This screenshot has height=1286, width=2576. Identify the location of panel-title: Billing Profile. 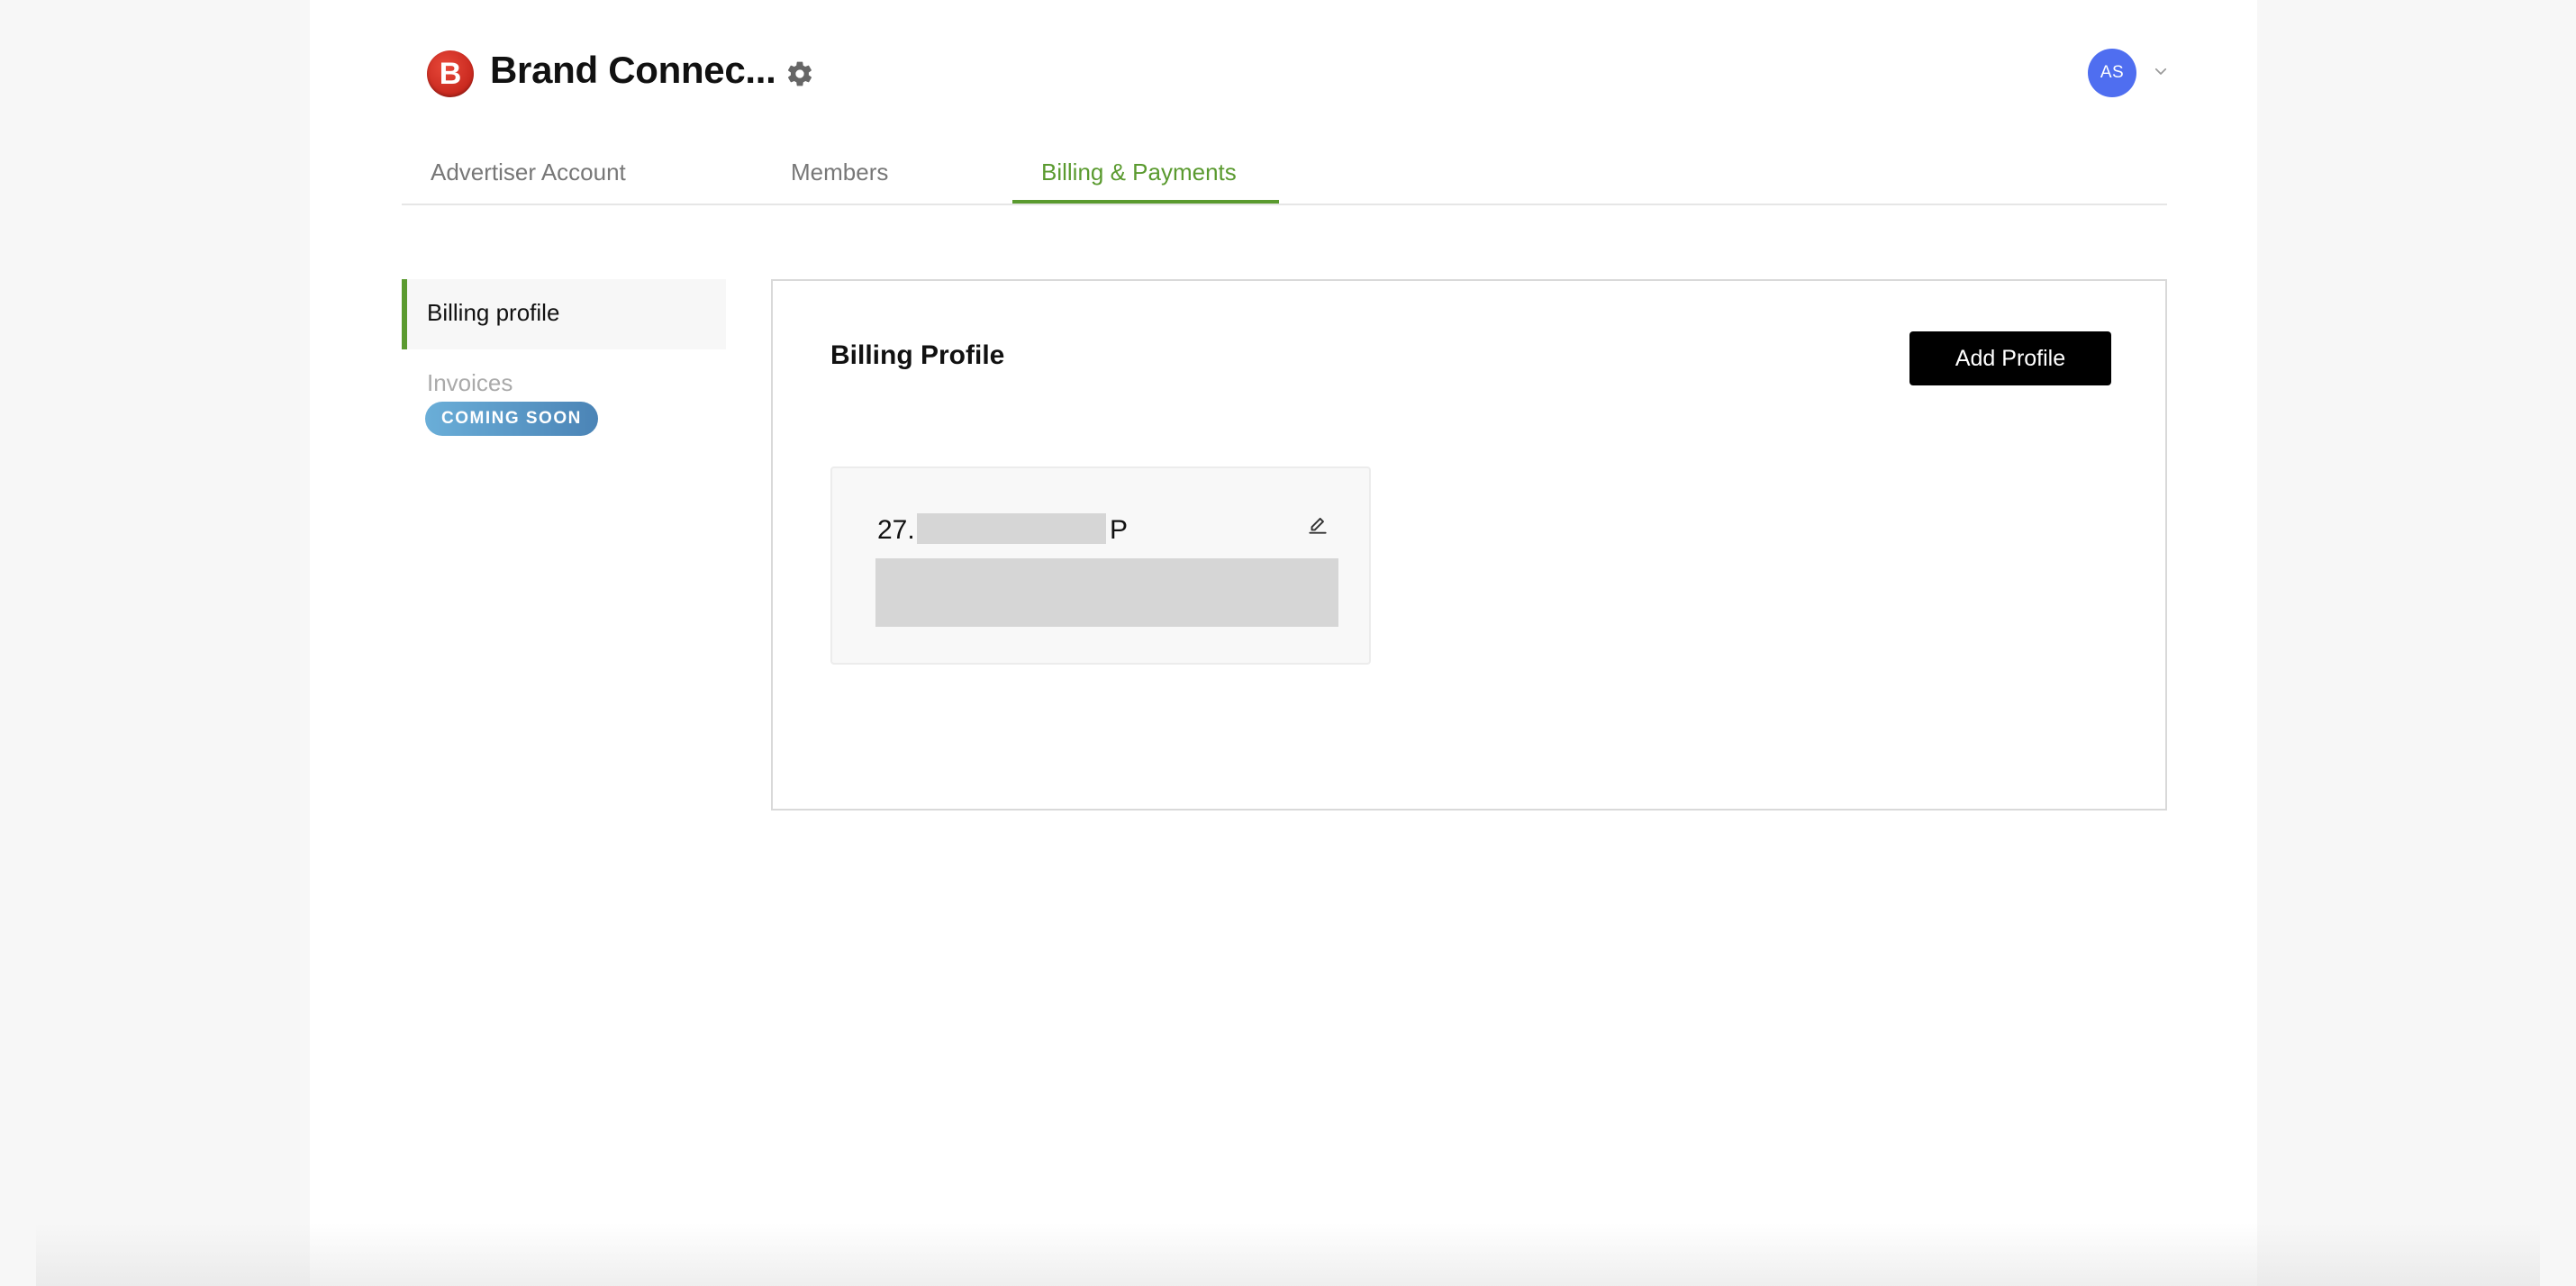
(917, 355).